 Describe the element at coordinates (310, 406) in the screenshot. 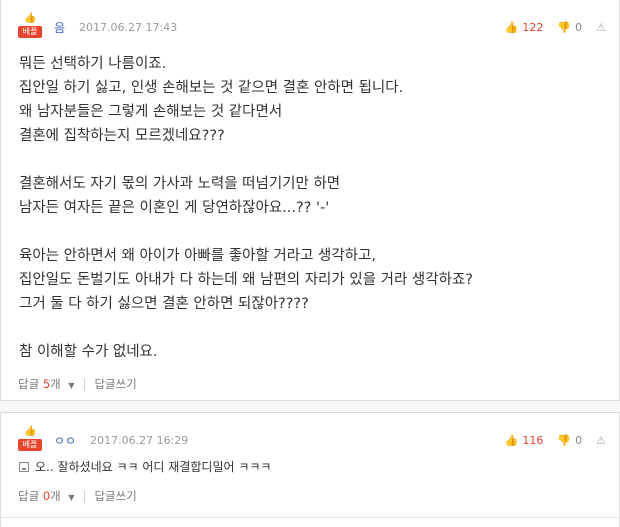

I see `comment-gap` at that location.